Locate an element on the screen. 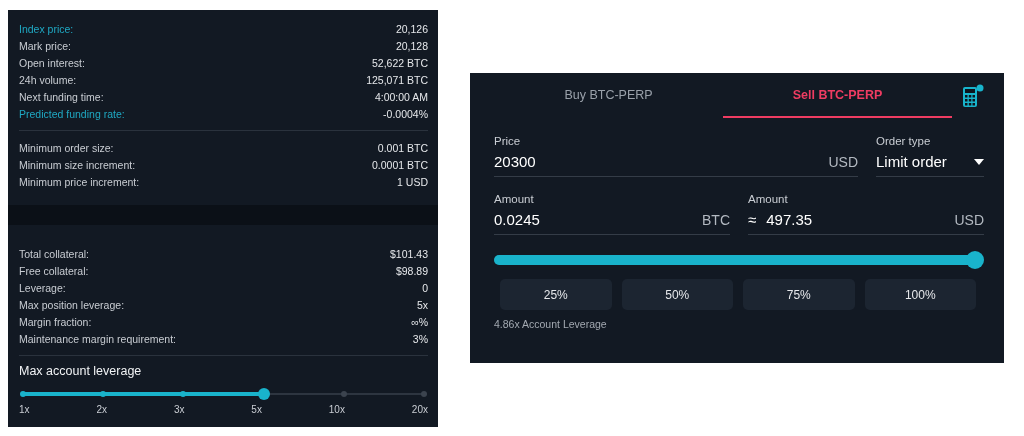  info-label: Index price: is located at coordinates (46, 28).